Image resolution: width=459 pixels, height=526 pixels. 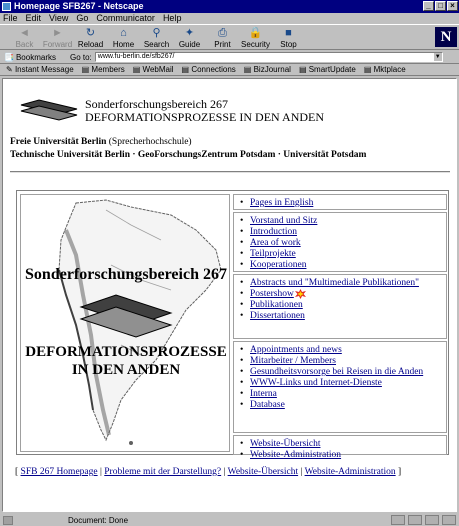 I want to click on map-subtitle-line1: DEFORMATIONSPROZESSE, so click(x=126, y=352).